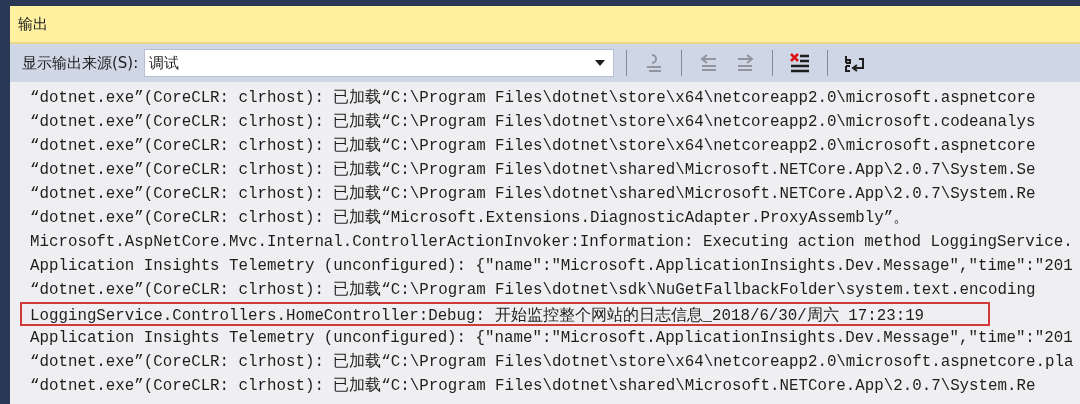  What do you see at coordinates (379, 63) in the screenshot?
I see `source-dropdown: 调试` at bounding box center [379, 63].